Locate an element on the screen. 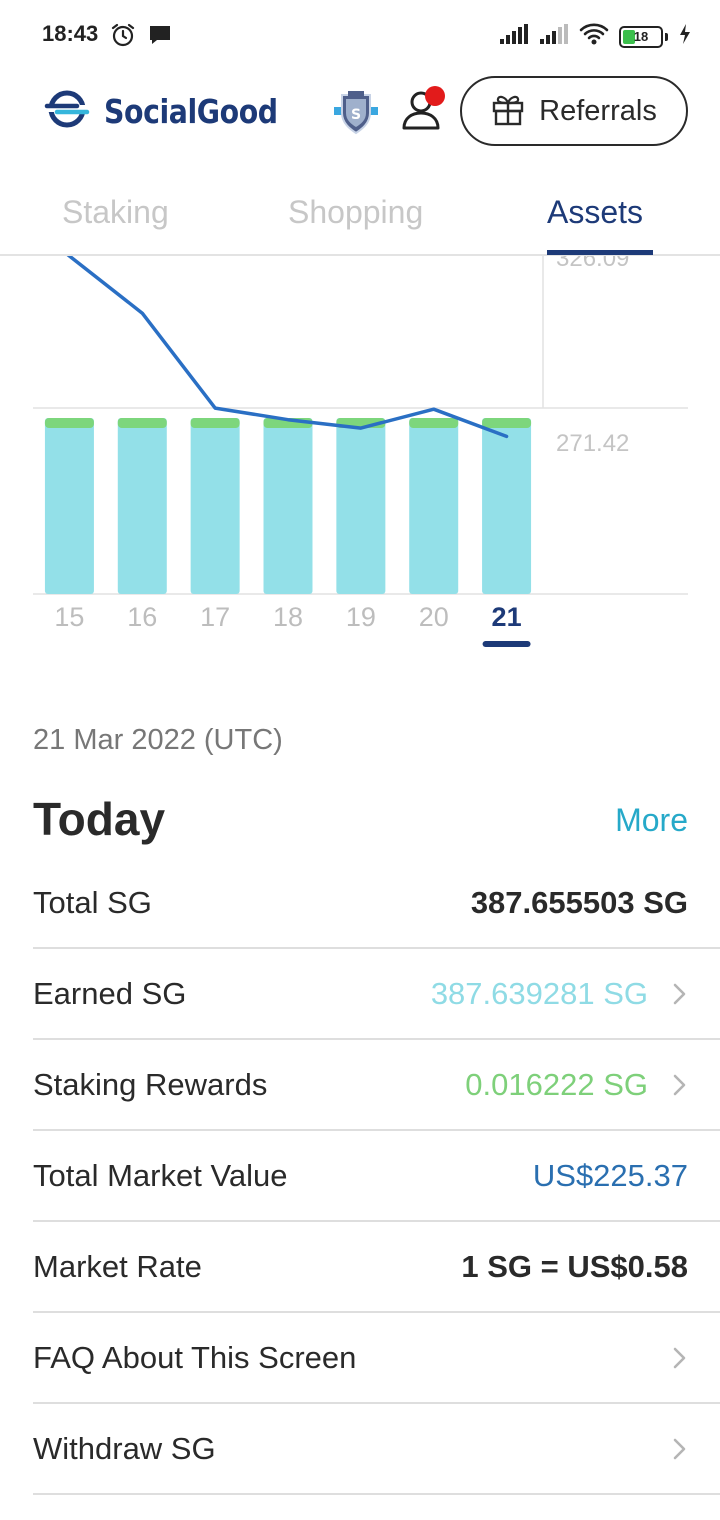 This screenshot has height=1520, width=720. referrals-button: Referrals is located at coordinates (574, 111).